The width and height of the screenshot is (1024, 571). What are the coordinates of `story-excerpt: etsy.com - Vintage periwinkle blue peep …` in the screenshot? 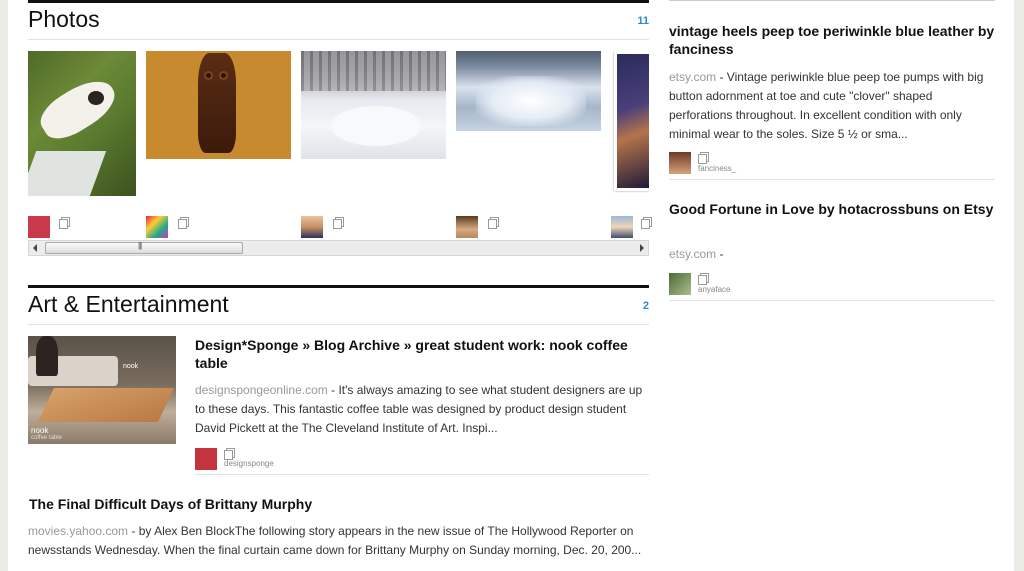 It's located at (832, 106).